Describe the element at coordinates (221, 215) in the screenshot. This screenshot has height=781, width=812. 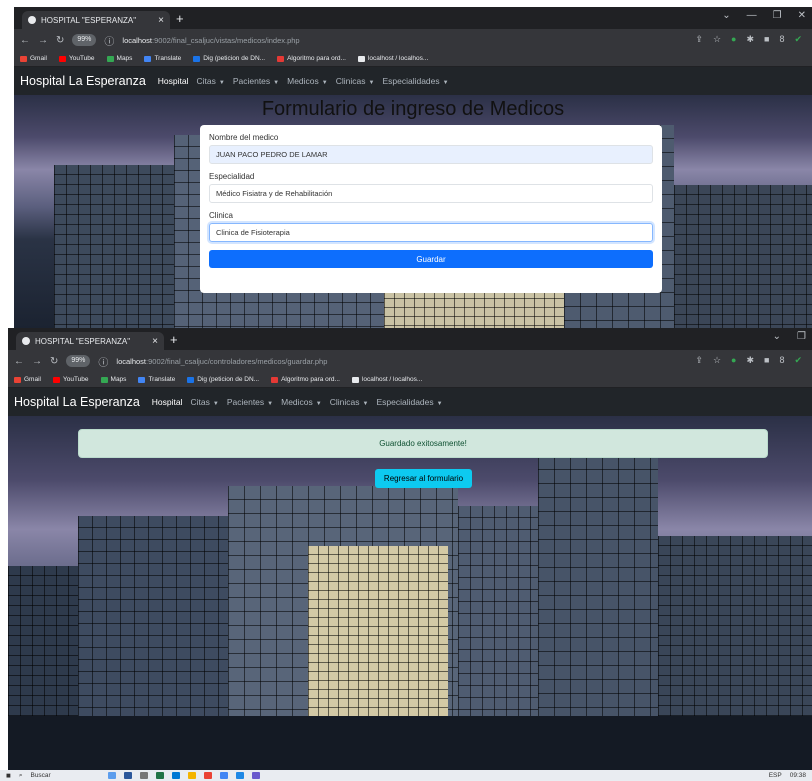
I see `clinica-label: Clinica` at that location.